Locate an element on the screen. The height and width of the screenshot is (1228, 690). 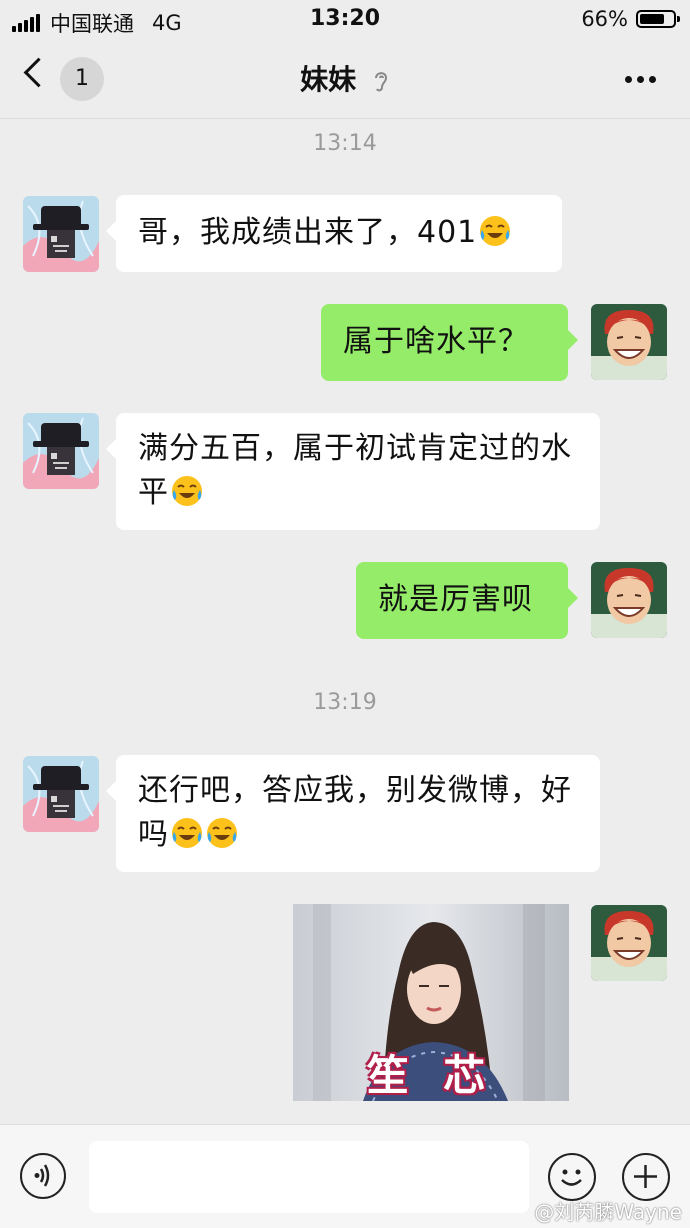
message-text: 哥，我成绩出来了，401 is located at coordinates (308, 232).